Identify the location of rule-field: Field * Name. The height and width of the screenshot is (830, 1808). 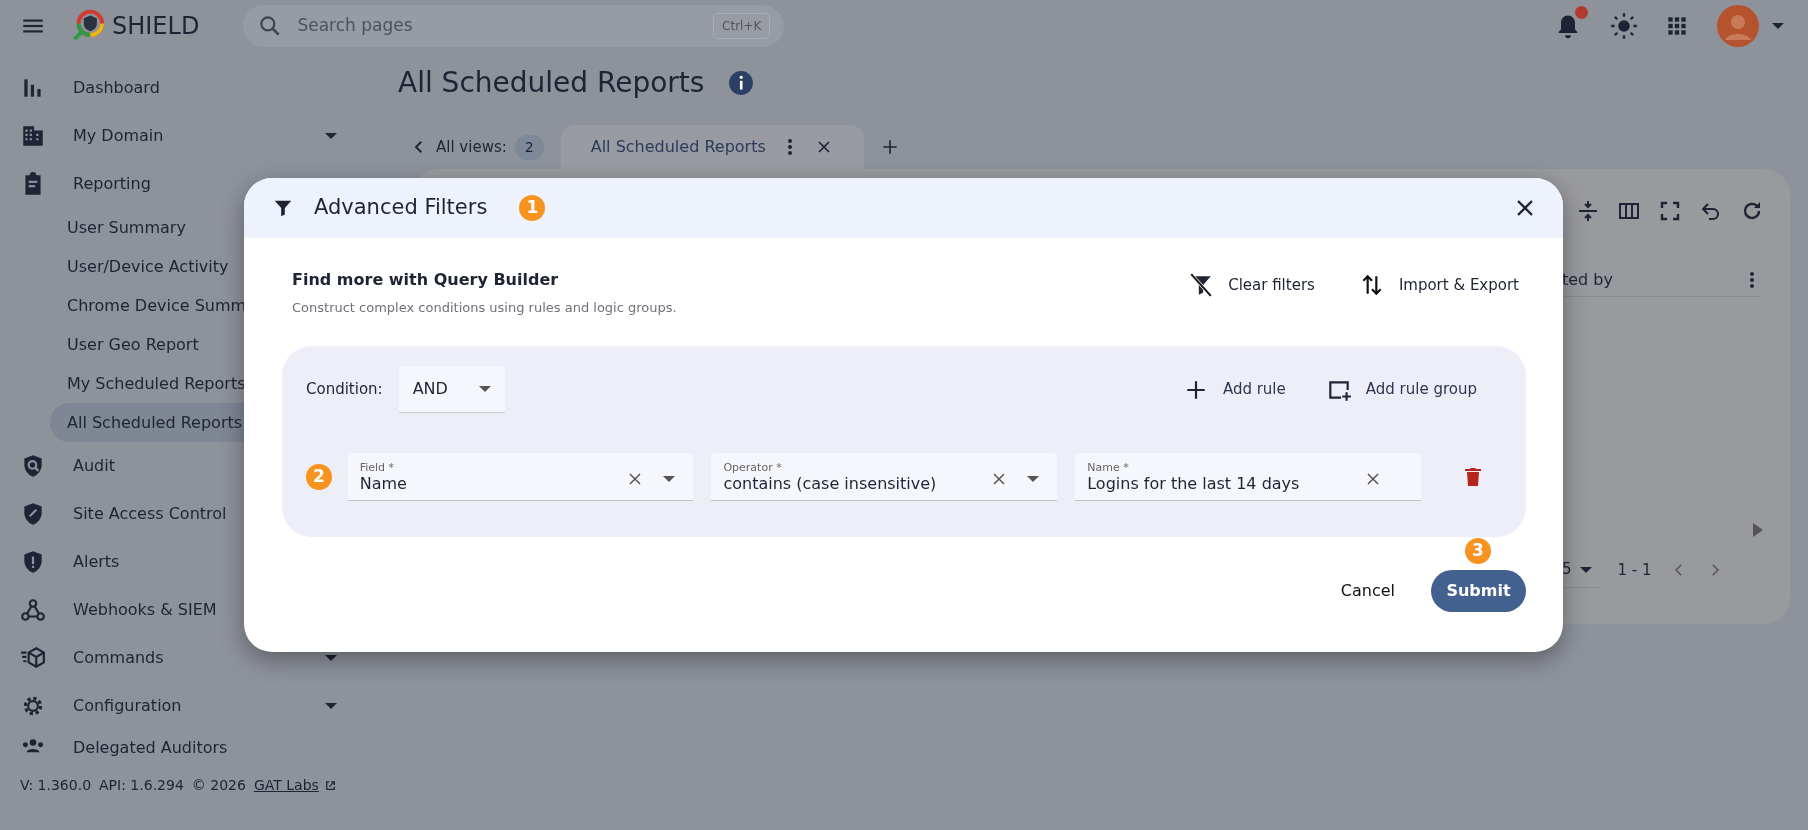
(520, 477).